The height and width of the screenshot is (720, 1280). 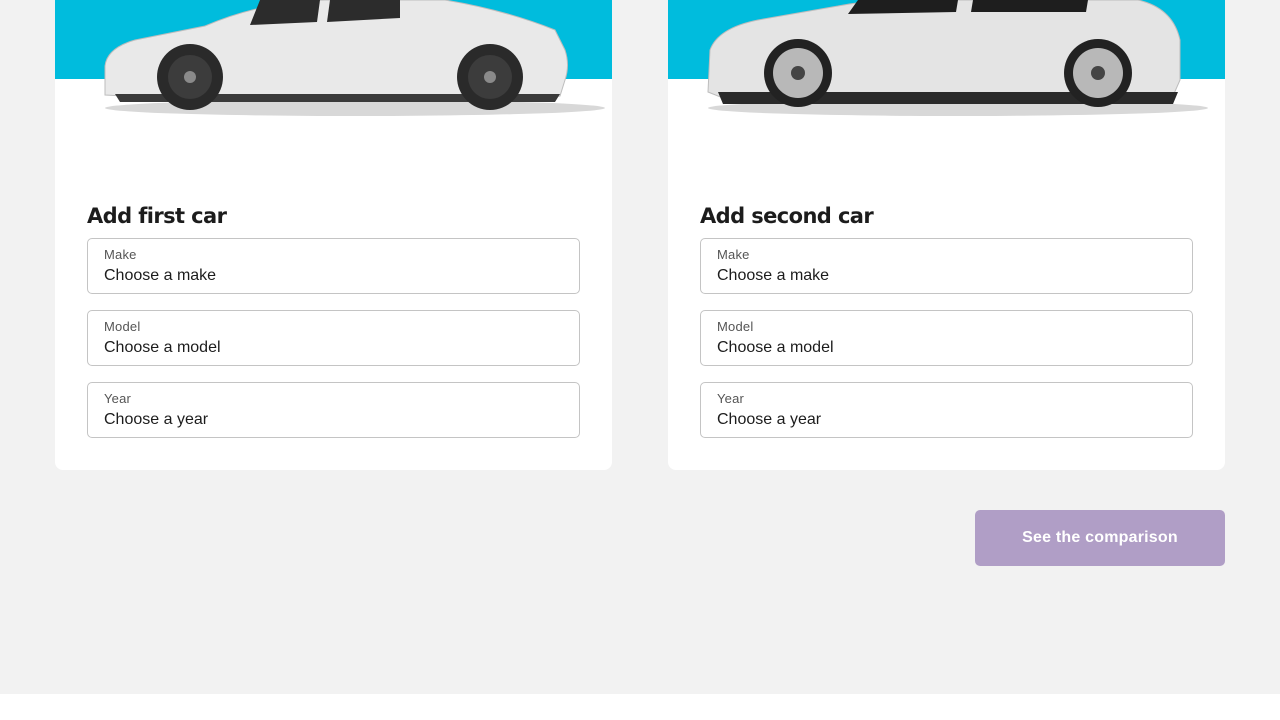 What do you see at coordinates (120, 254) in the screenshot?
I see `first-car-make-label: Make` at bounding box center [120, 254].